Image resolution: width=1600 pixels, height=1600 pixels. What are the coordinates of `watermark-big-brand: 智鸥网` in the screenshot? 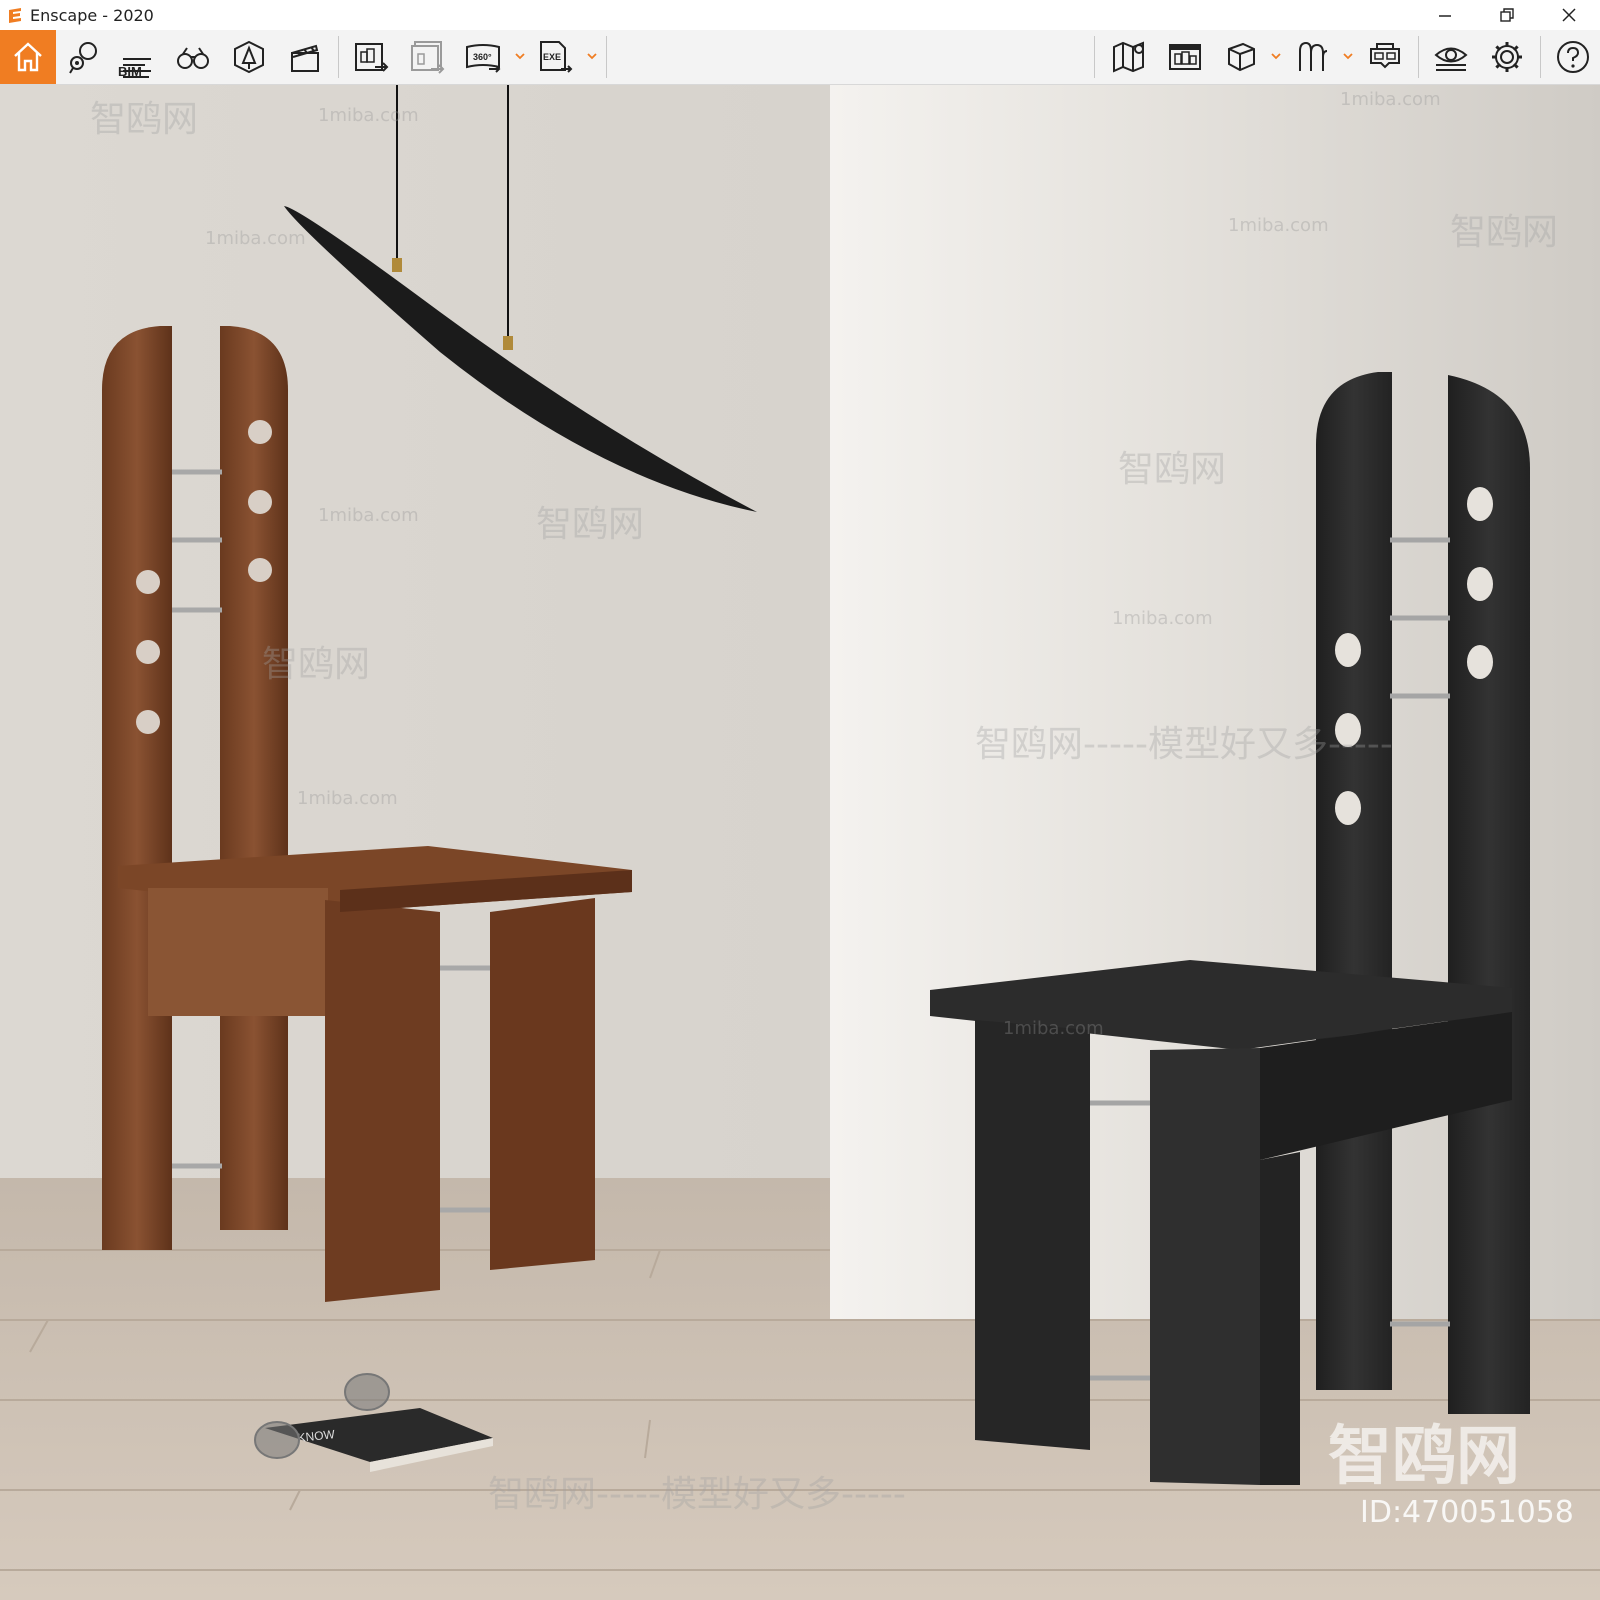 It's located at (1424, 1457).